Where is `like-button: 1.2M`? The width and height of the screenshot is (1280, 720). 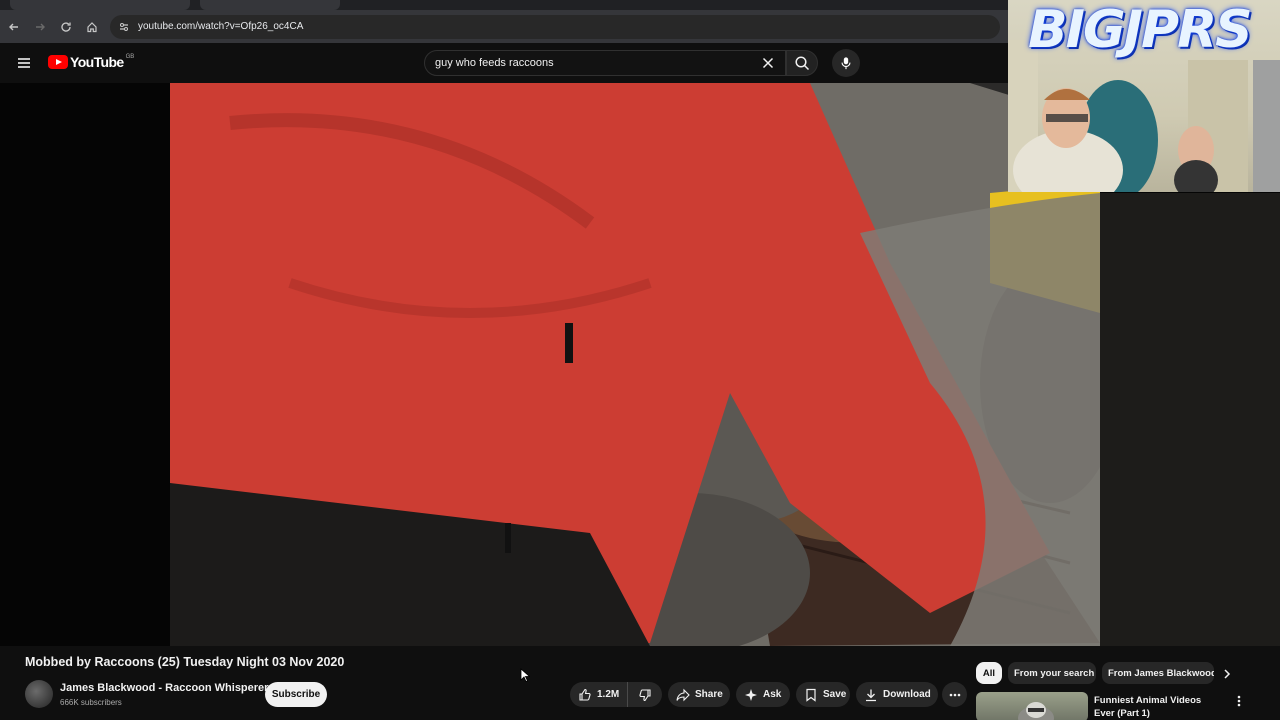
like-button: 1.2M is located at coordinates (599, 694).